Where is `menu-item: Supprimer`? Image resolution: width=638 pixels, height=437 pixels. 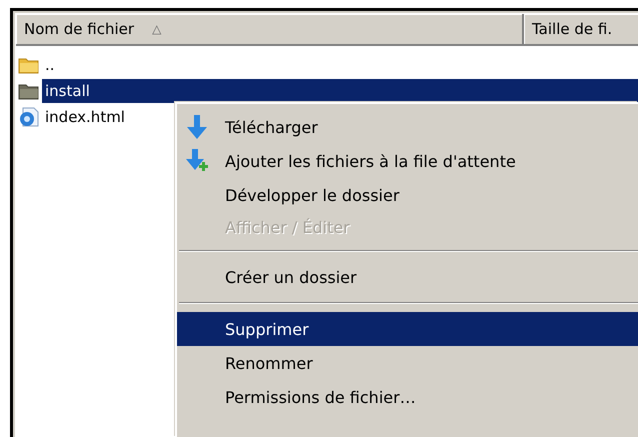 menu-item: Supprimer is located at coordinates (407, 329).